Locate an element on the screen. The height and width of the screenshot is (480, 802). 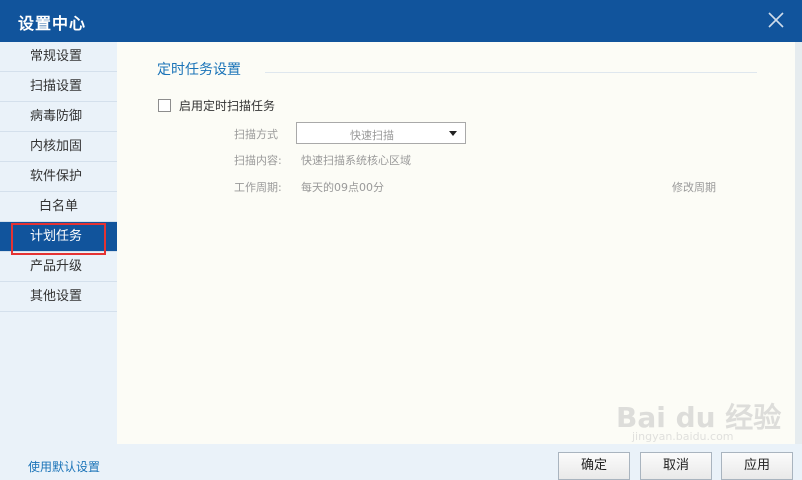
footer: 使用默认设置 确定 取消 应用 is located at coordinates (401, 462).